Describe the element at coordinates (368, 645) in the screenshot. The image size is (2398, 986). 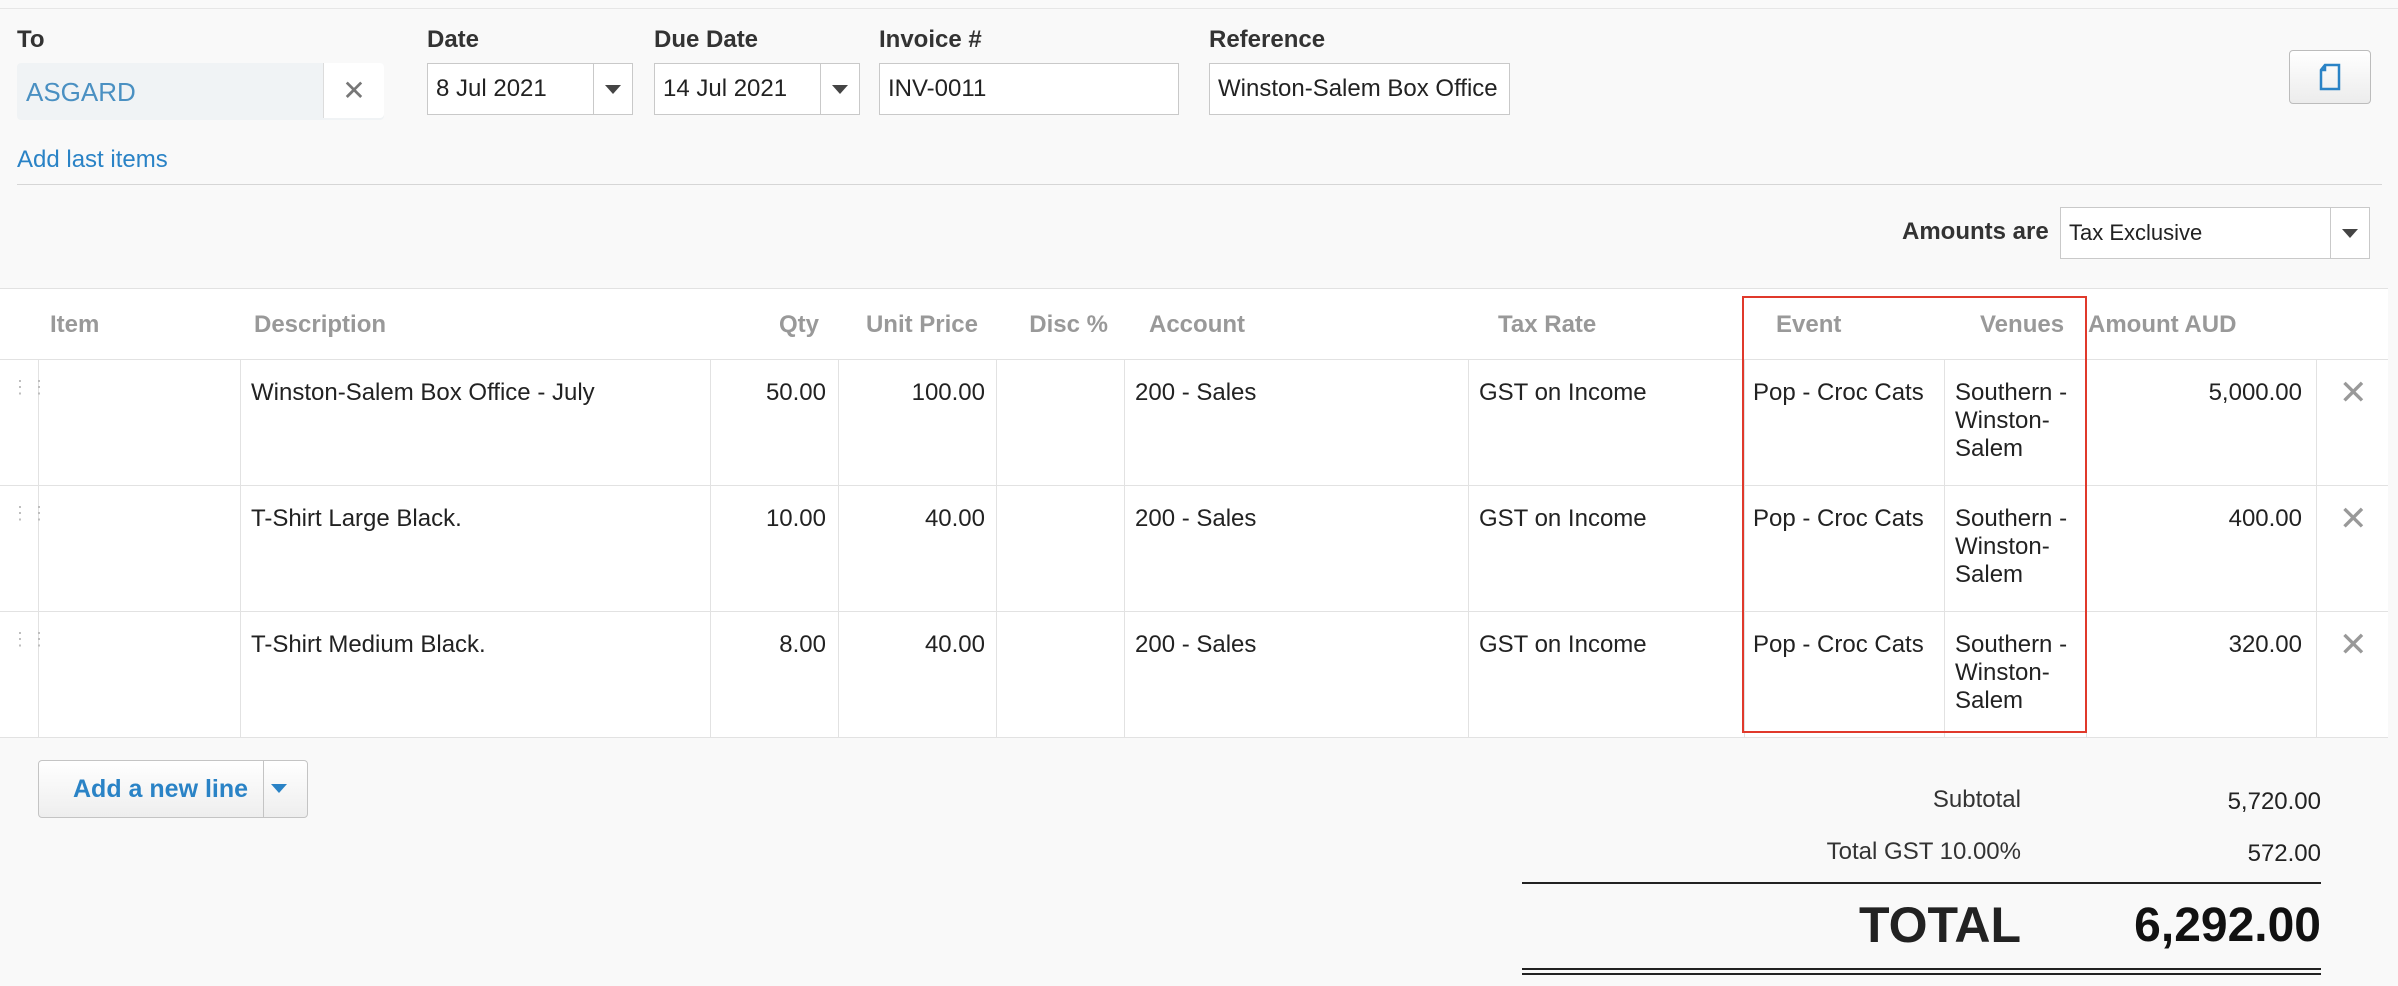
I see `row-description: T-Shirt Medium Black.` at that location.